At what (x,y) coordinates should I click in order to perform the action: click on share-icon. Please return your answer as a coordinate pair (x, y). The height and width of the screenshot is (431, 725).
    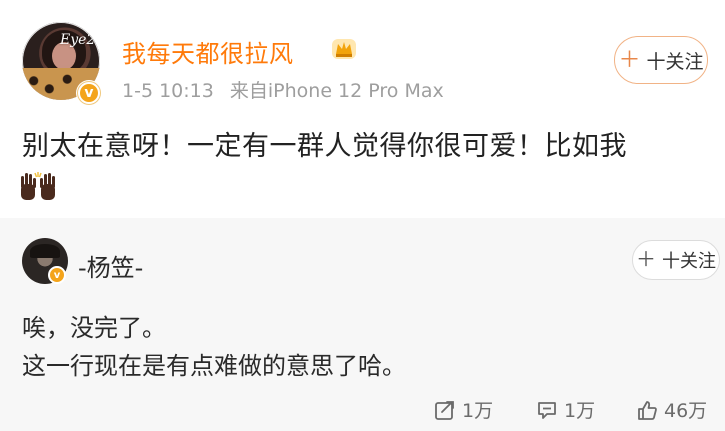
    Looking at the image, I should click on (444, 410).